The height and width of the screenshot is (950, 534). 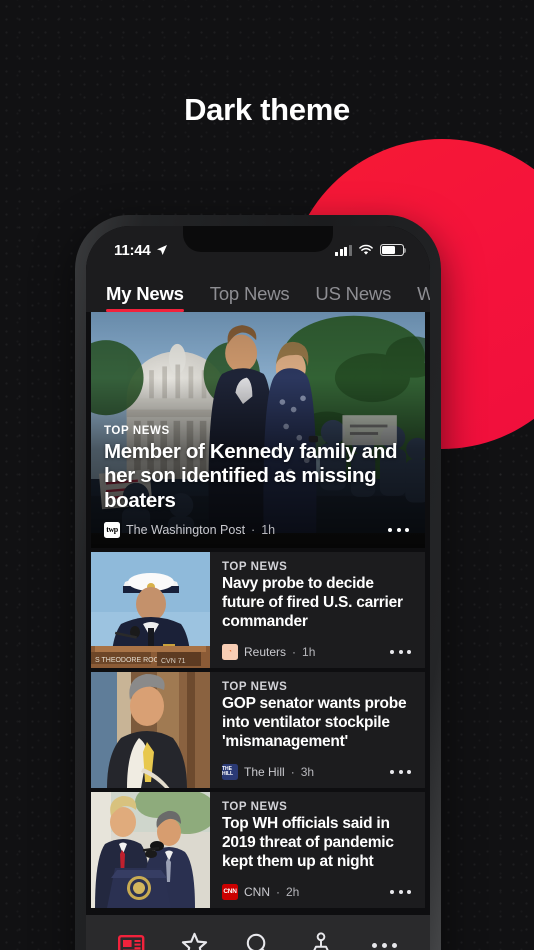 What do you see at coordinates (384, 945) in the screenshot?
I see `more-icon` at bounding box center [384, 945].